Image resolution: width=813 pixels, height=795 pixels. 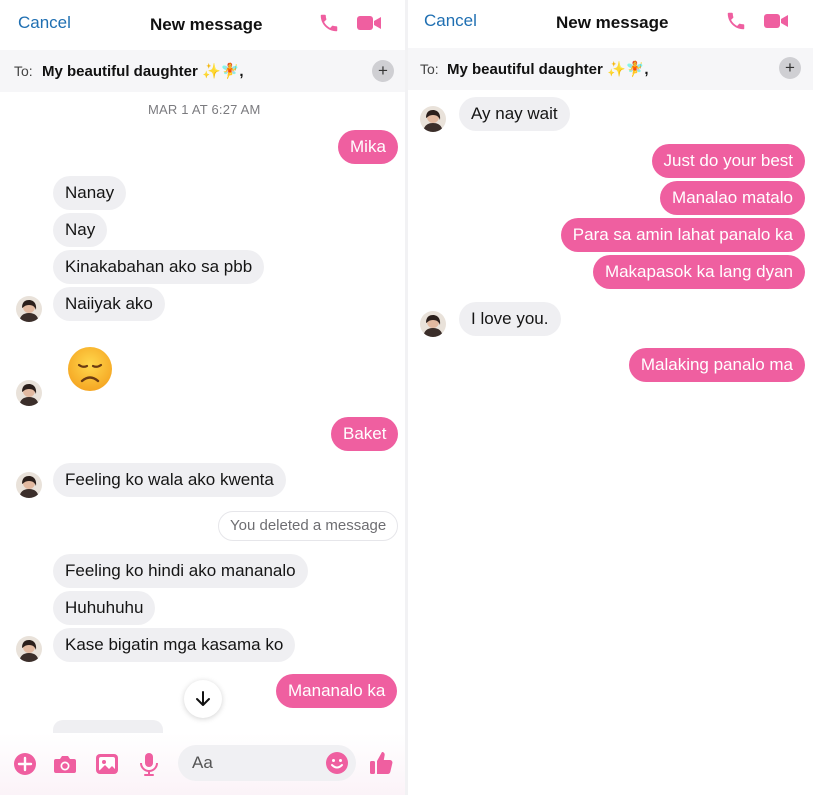 I want to click on message-bubble-incoming: Ay nay wait, so click(x=514, y=114).